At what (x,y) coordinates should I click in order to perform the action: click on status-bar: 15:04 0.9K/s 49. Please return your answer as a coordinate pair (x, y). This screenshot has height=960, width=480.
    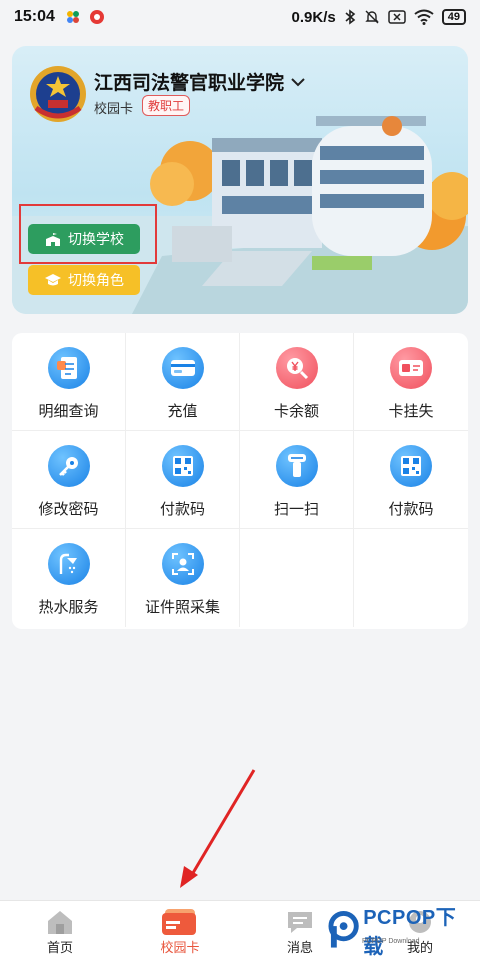
    Looking at the image, I should click on (240, 17).